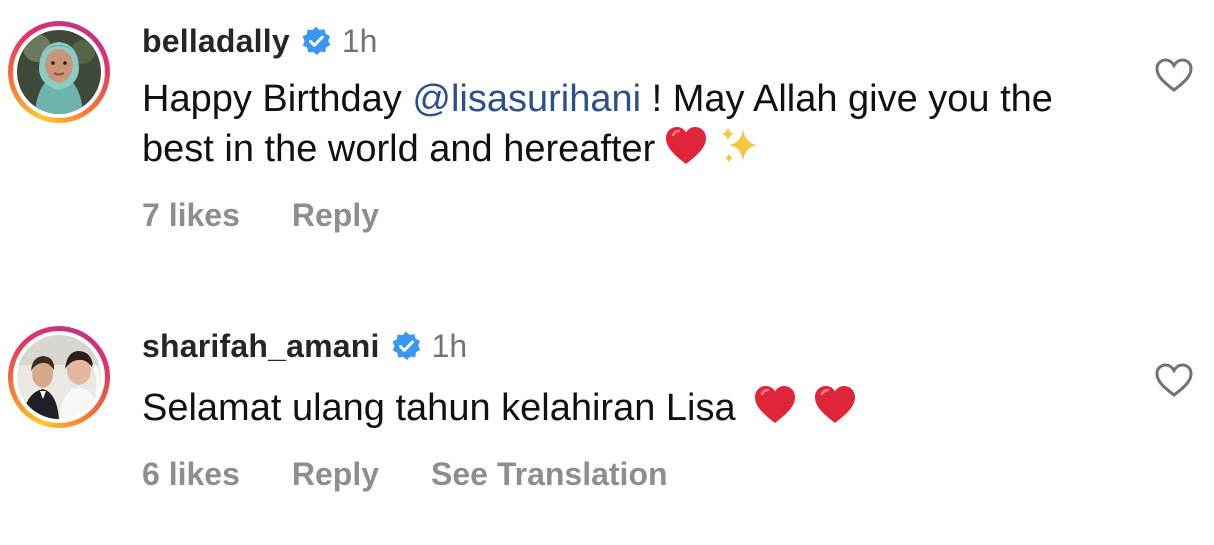 The image size is (1214, 545). I want to click on comment-text-start: Happy Birthday, so click(277, 99).